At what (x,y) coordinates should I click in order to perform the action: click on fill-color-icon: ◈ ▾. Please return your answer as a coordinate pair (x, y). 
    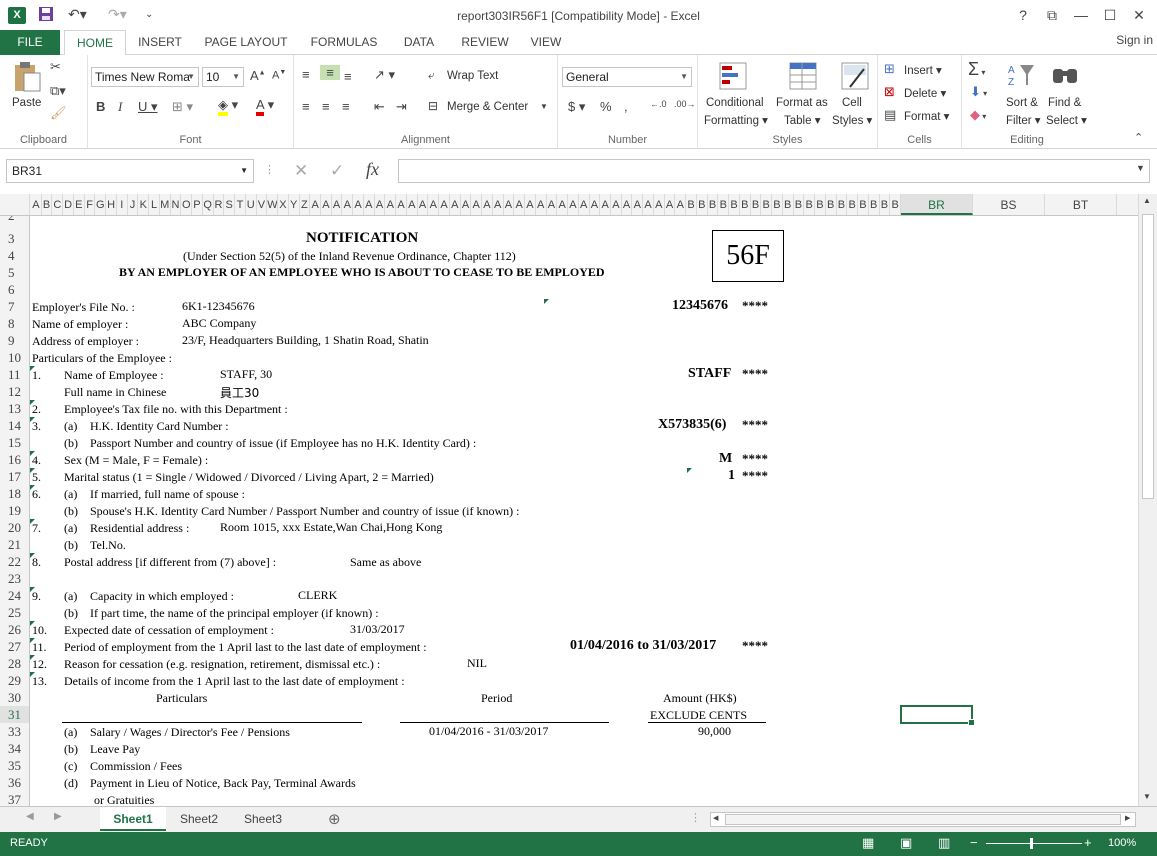
    Looking at the image, I should click on (228, 106).